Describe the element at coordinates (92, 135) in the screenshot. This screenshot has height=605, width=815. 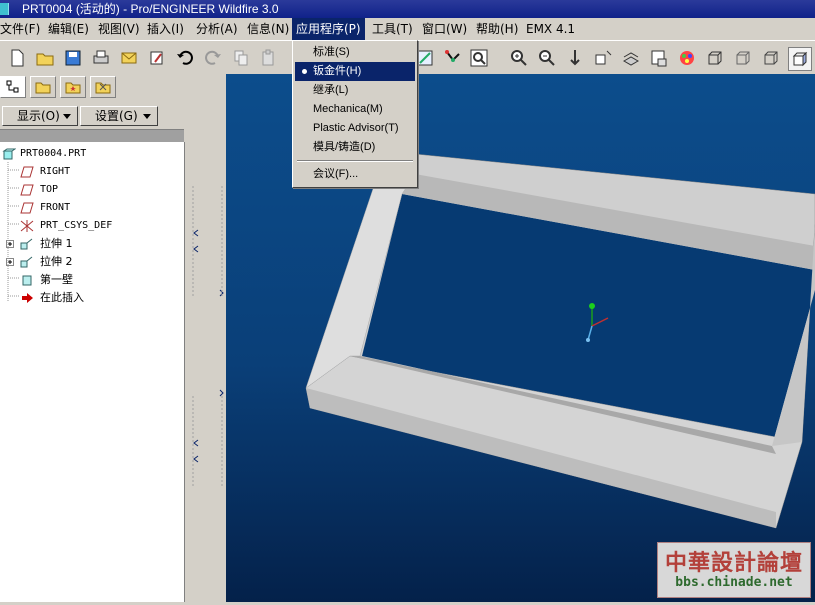
I see `tree-header` at that location.